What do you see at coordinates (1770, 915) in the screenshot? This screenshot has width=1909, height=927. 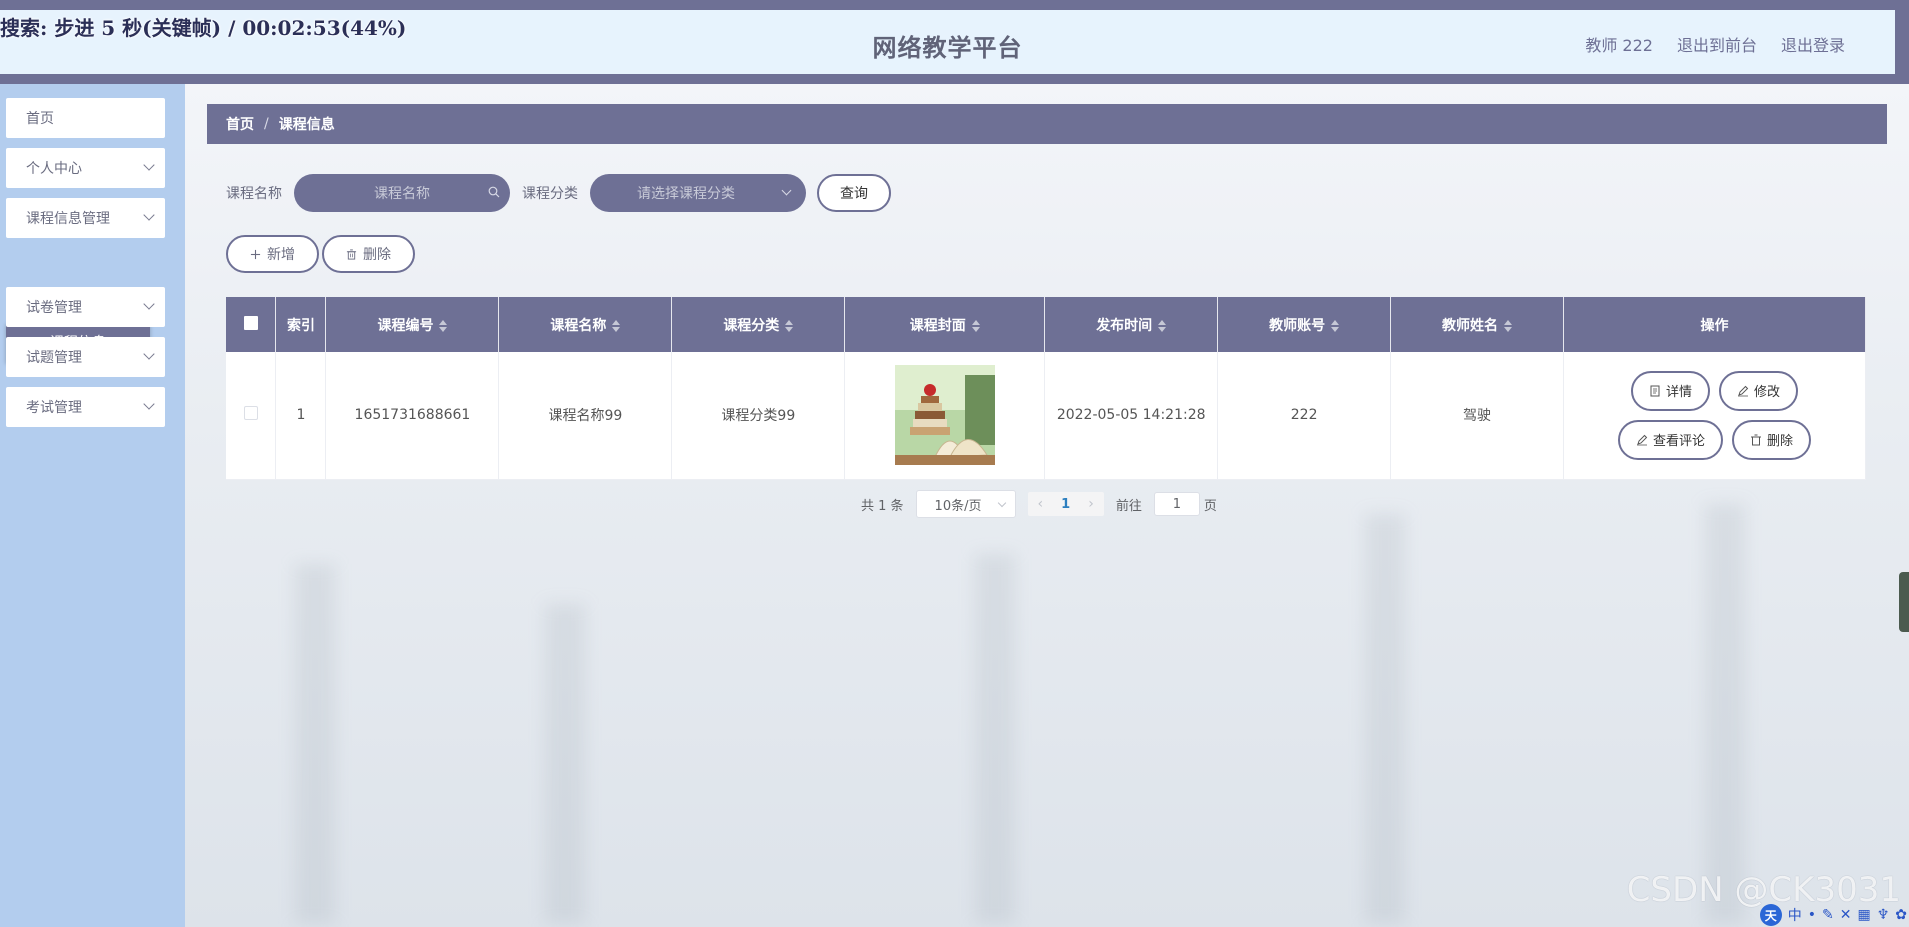 I see `ime-logo-icon: 天` at bounding box center [1770, 915].